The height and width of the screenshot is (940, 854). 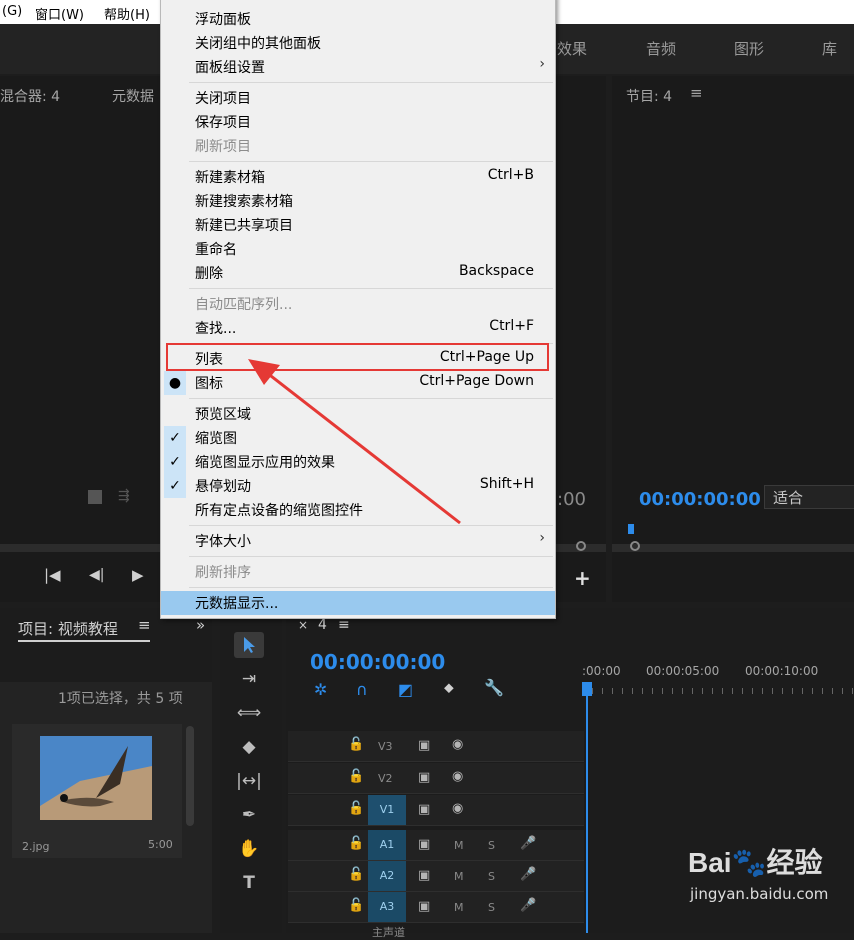 I want to click on workspace-tab-audio: 音频, so click(x=661, y=48).